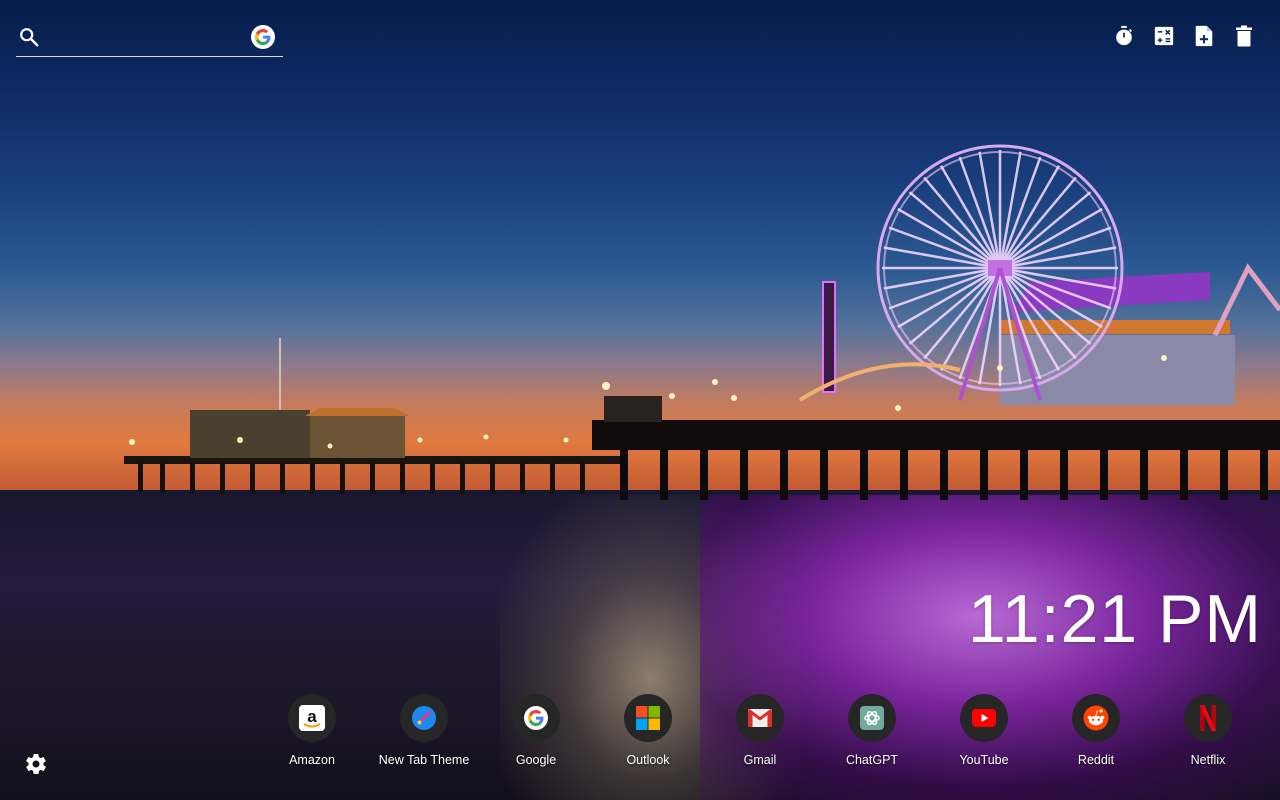 The image size is (1280, 800). Describe the element at coordinates (536, 760) in the screenshot. I see `shortcut-label: Google` at that location.